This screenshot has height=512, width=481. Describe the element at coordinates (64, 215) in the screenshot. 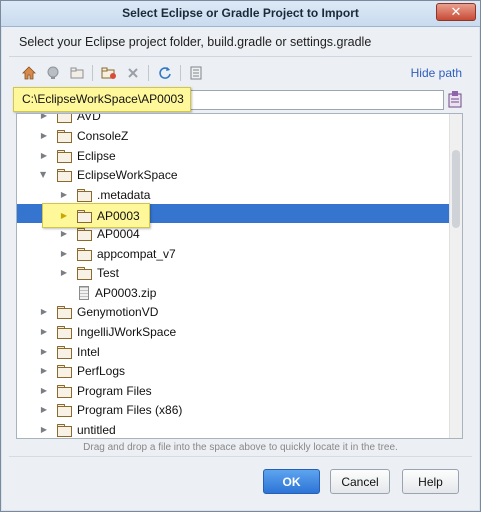

I see `callout-arrow-icon: ▶` at that location.